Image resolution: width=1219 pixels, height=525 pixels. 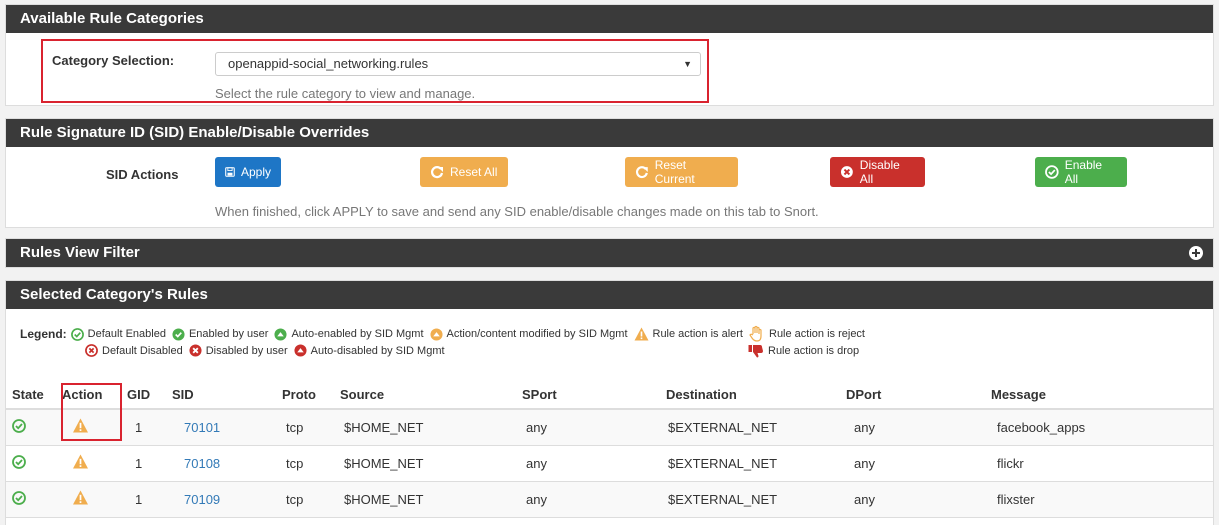 What do you see at coordinates (126, 334) in the screenshot?
I see `legend-default-enabled: Default Enabled` at bounding box center [126, 334].